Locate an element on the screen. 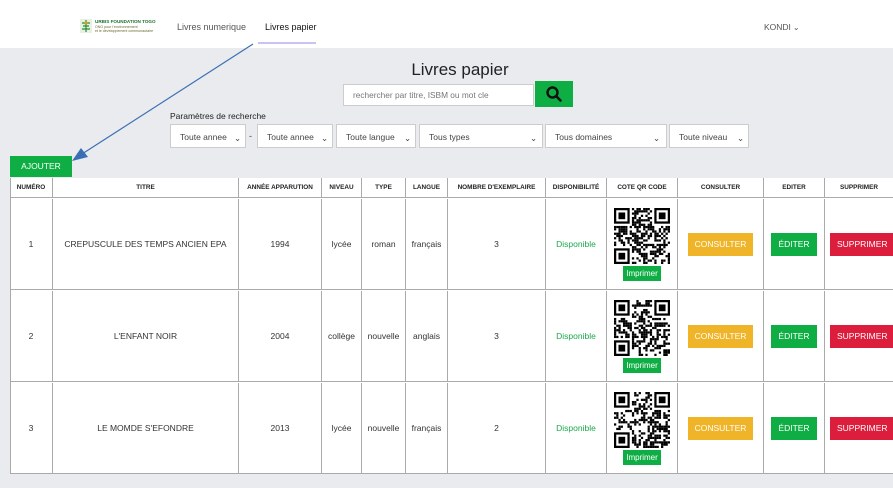 This screenshot has height=488, width=893. brand-name: URBIS FOUNDATION TOGO is located at coordinates (125, 21).